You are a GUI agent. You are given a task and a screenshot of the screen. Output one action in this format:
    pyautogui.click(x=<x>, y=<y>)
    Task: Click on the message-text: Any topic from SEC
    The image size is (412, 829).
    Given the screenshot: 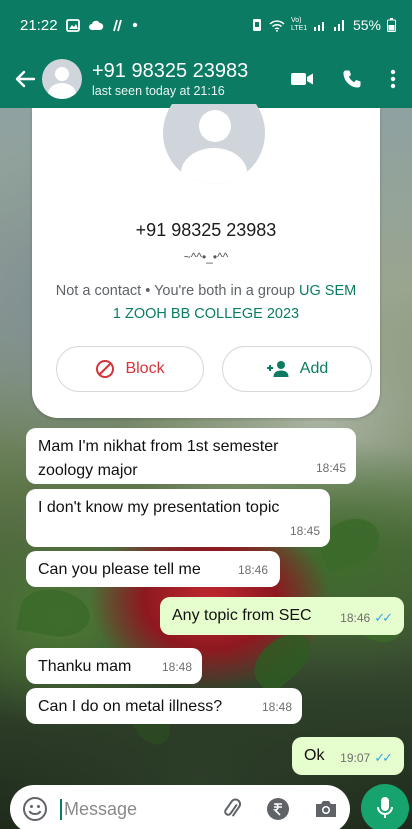 What is the action you would take?
    pyautogui.click(x=242, y=615)
    